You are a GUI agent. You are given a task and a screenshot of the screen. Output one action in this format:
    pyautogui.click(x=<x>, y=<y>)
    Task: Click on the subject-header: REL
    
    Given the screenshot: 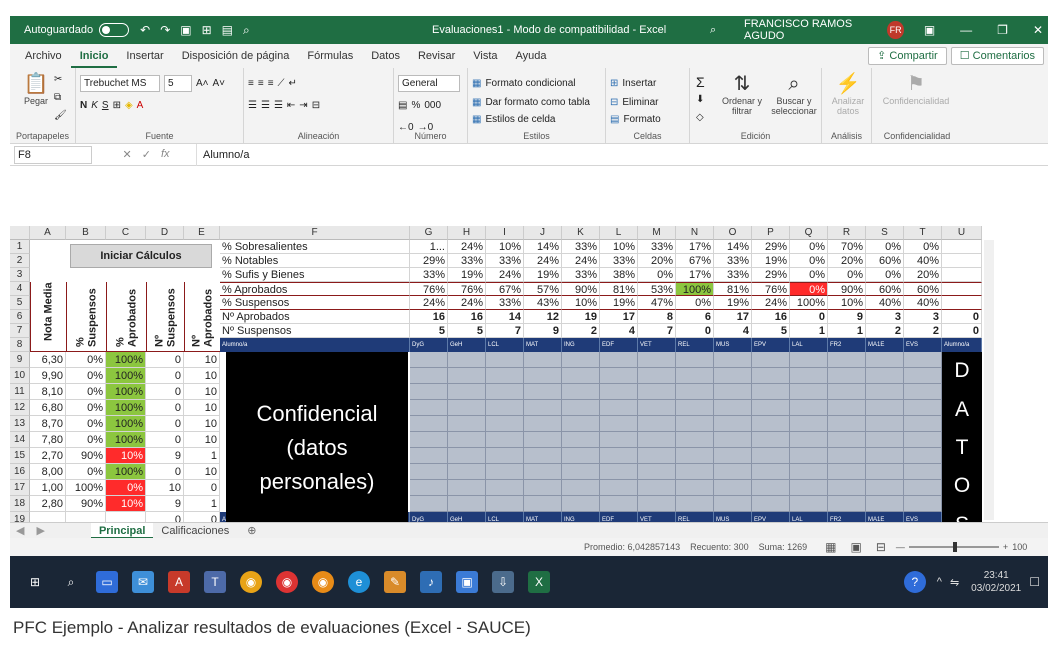 What is the action you would take?
    pyautogui.click(x=695, y=517)
    